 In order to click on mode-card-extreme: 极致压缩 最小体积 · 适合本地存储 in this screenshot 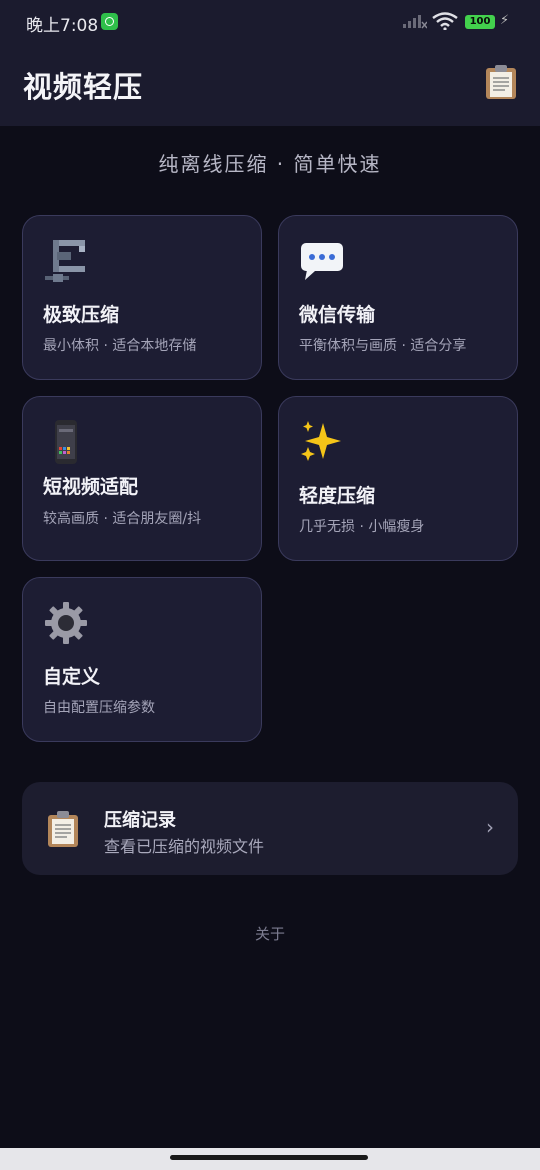, I will do `click(142, 297)`.